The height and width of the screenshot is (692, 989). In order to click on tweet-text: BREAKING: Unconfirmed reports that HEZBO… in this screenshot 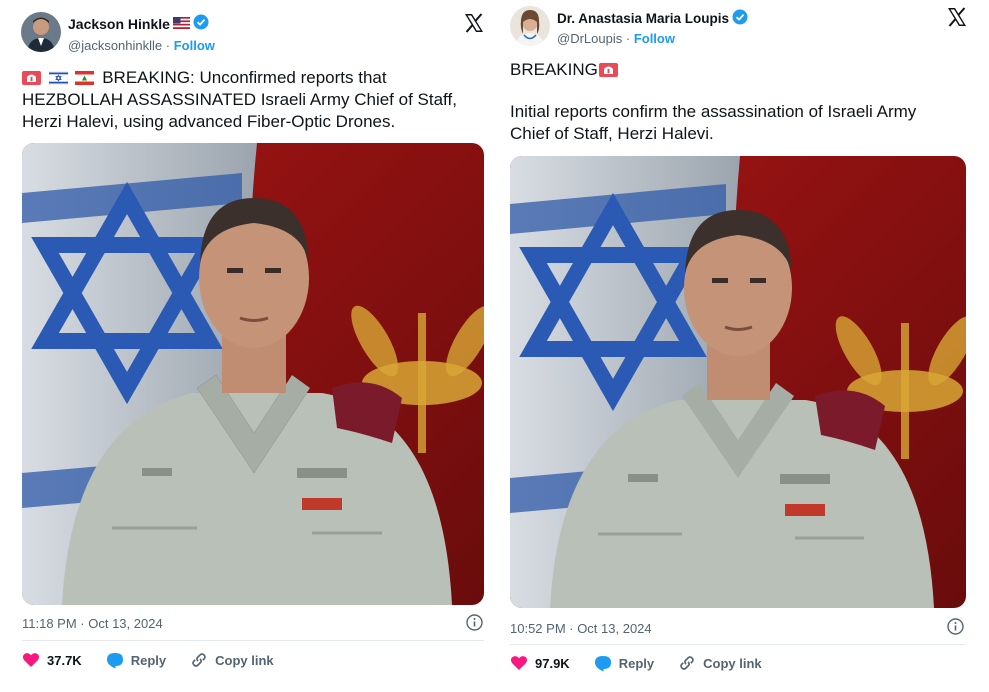, I will do `click(255, 100)`.